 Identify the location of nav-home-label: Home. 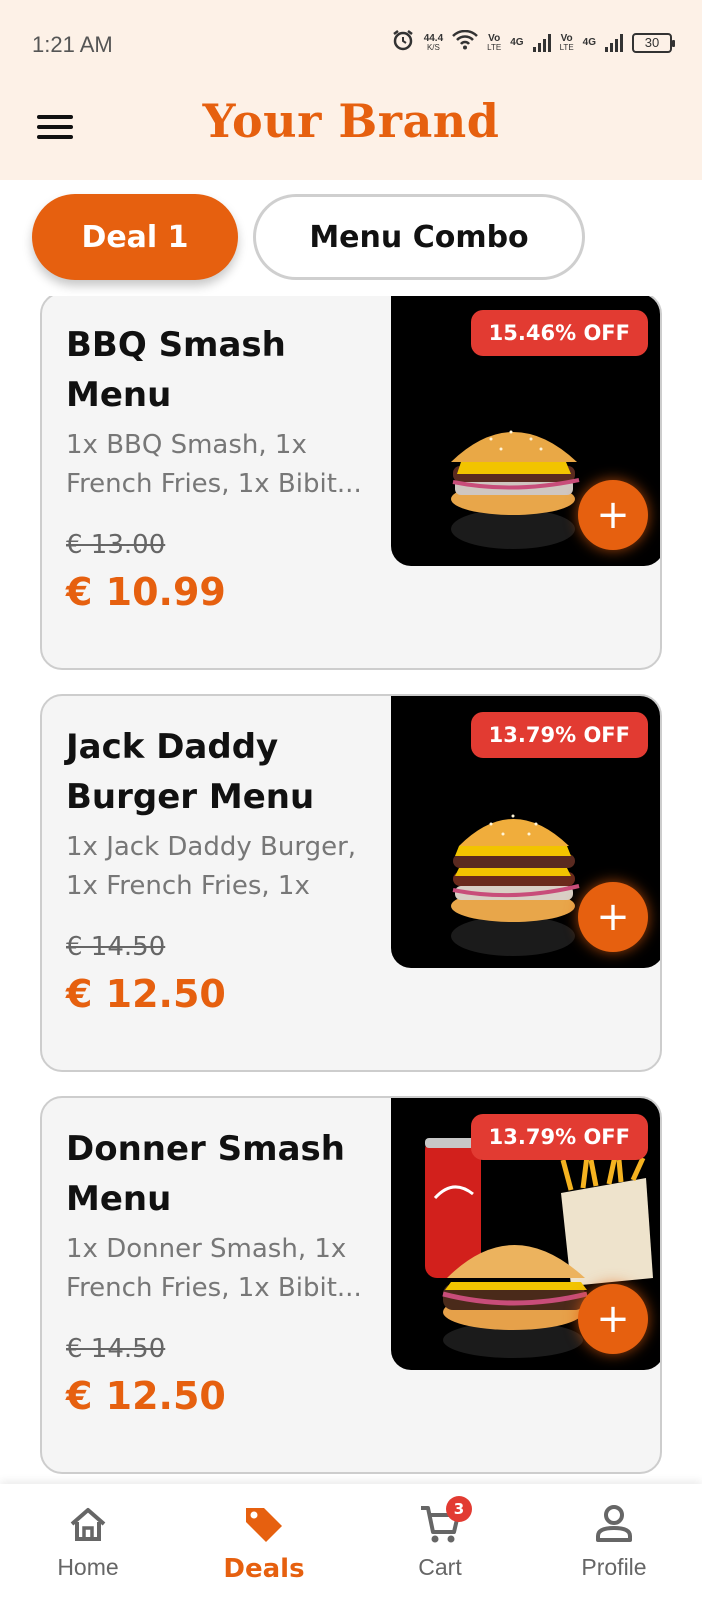
(88, 1567).